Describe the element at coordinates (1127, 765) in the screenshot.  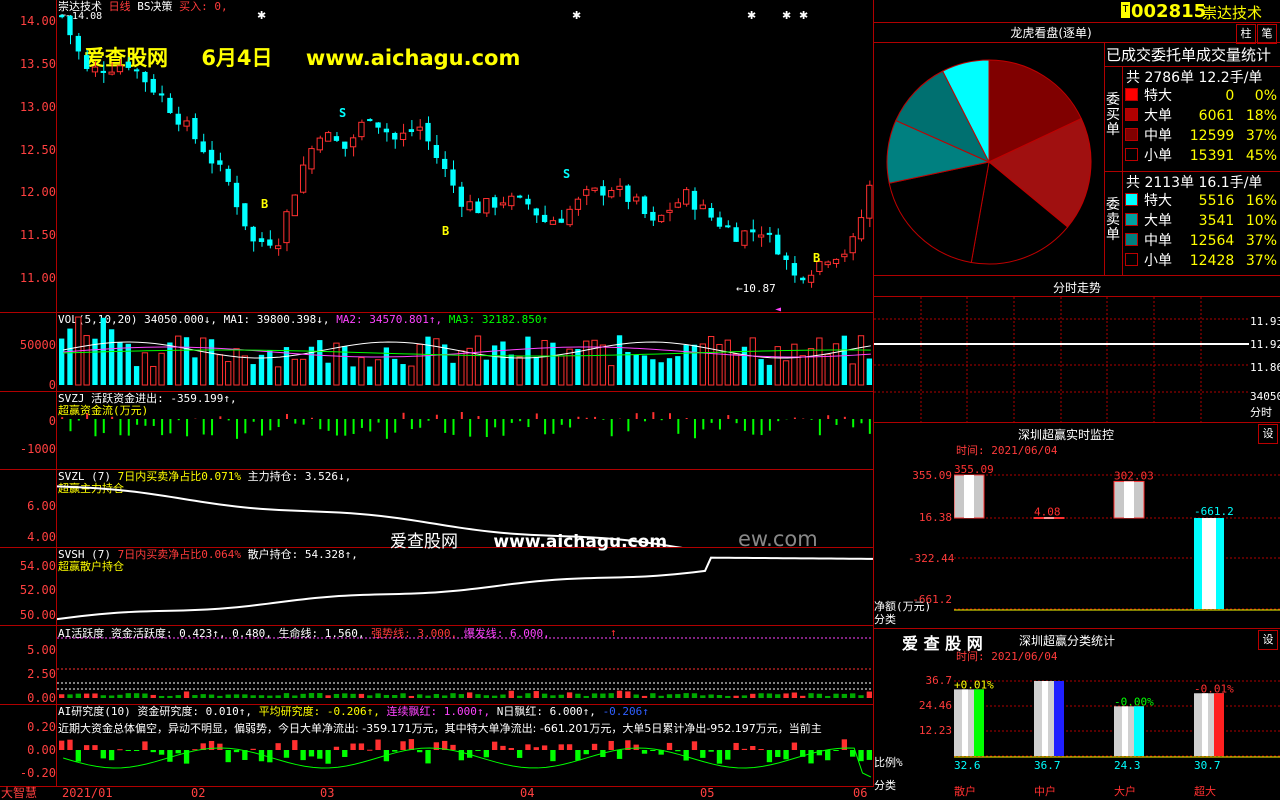
I see `category-value-label: 24.3` at that location.